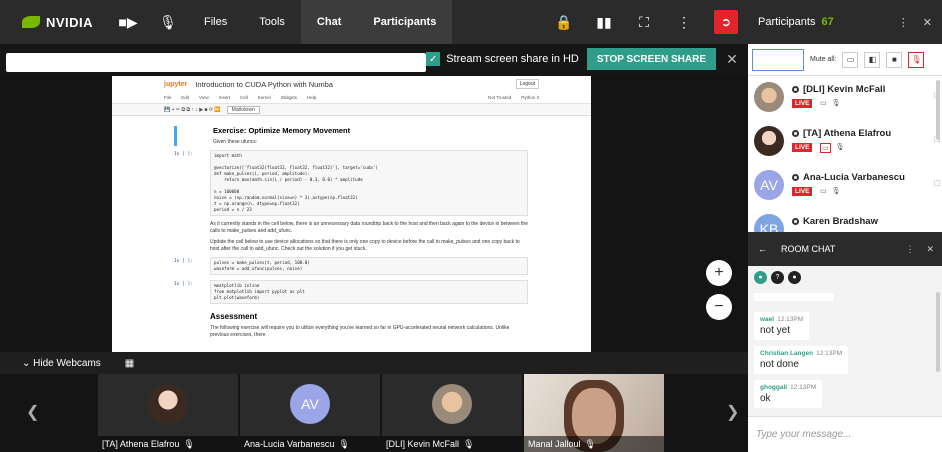 The height and width of the screenshot is (452, 942). I want to click on menu-kernel: Kernel, so click(264, 97).